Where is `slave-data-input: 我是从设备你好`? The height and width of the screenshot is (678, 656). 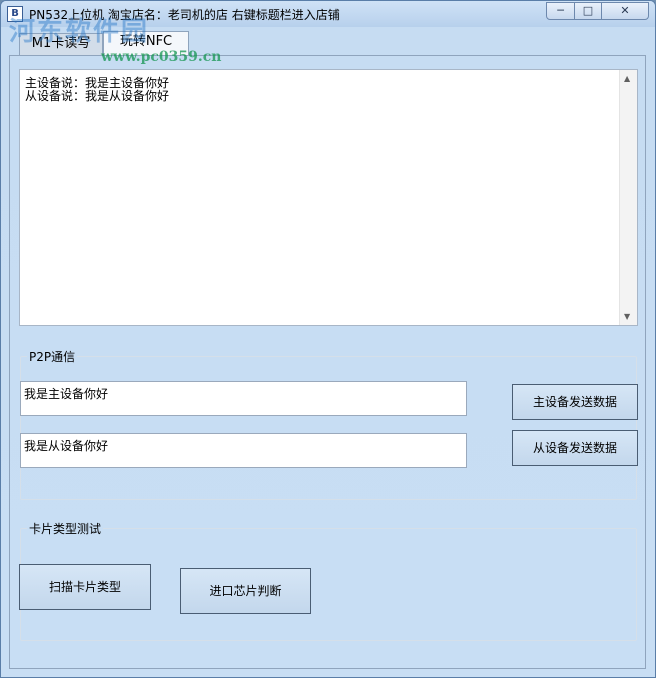
slave-data-input: 我是从设备你好 is located at coordinates (243, 450).